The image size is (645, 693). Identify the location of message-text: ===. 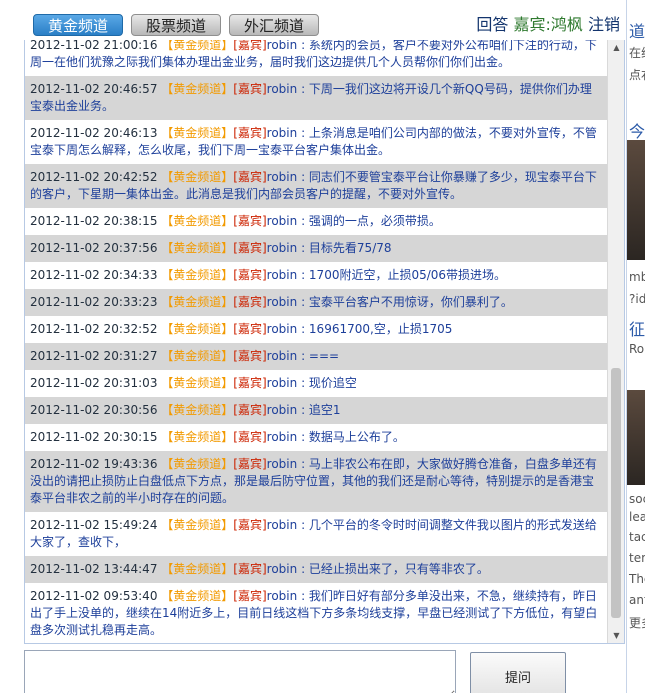
(324, 356).